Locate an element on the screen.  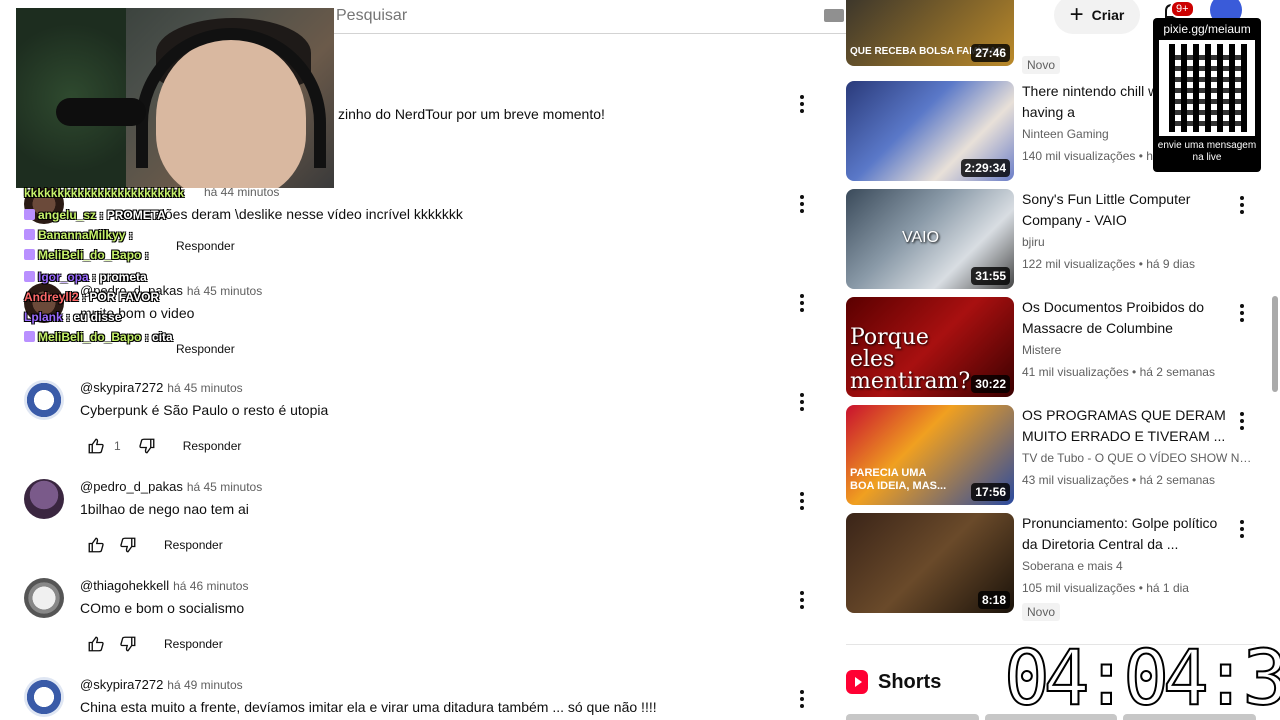
video-meta: 140 mil visualizações • h is located at coordinates (1087, 156).